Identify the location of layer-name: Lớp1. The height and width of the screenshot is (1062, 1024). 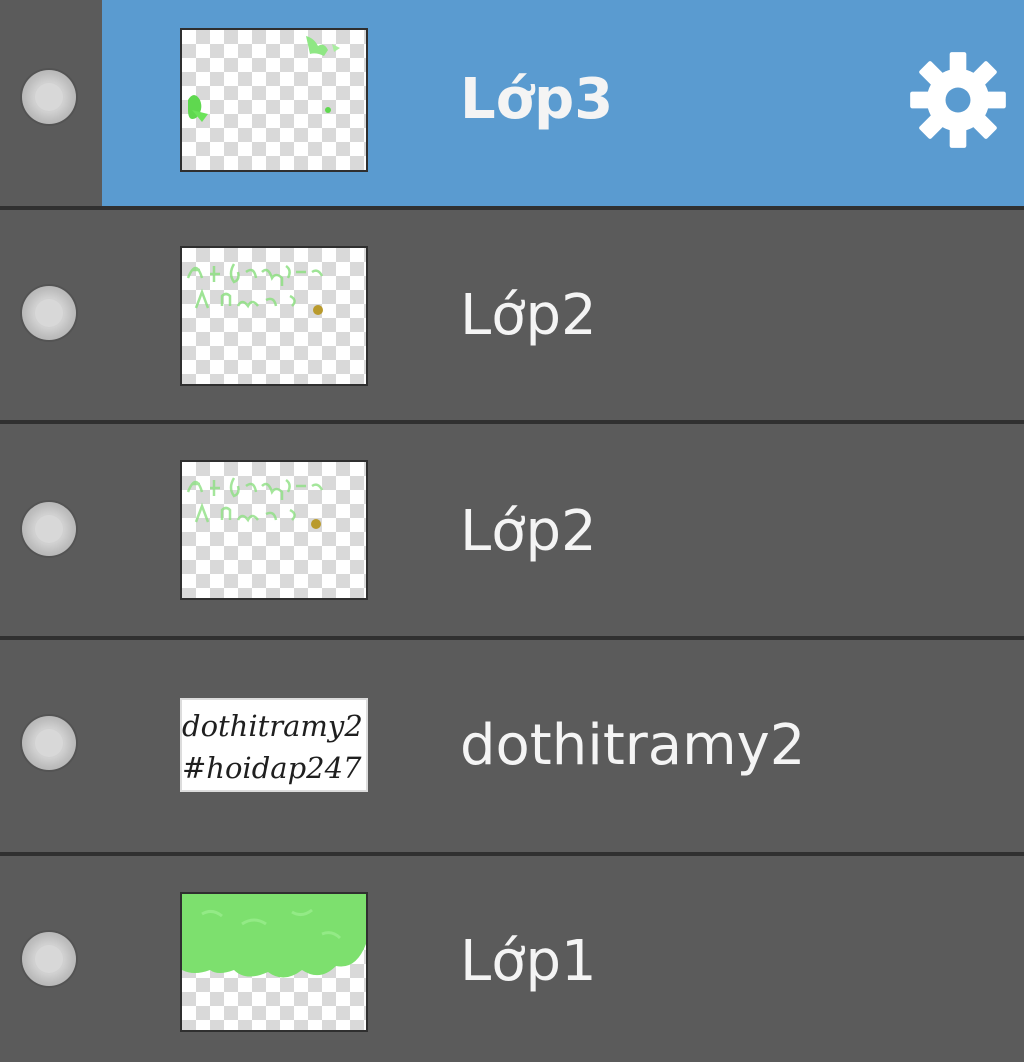
(528, 962).